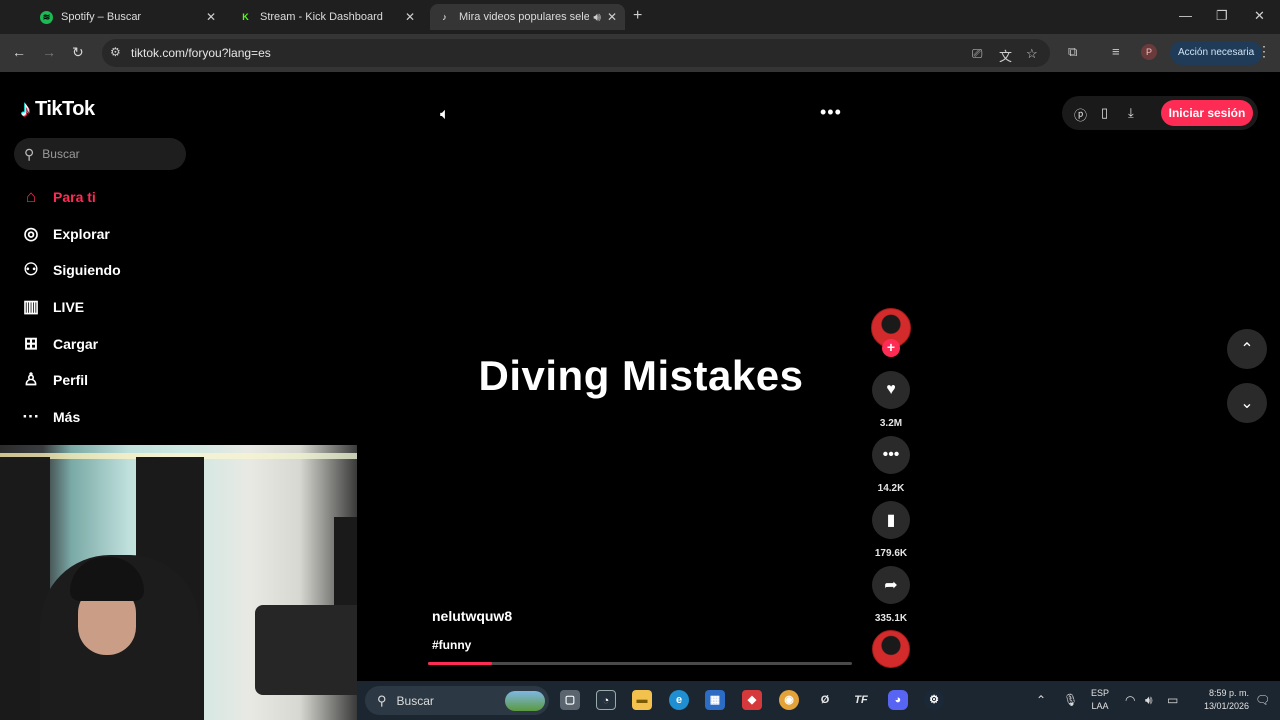 This screenshot has height=720, width=1280. What do you see at coordinates (1222, 16) in the screenshot?
I see `maximize-button: ❐` at bounding box center [1222, 16].